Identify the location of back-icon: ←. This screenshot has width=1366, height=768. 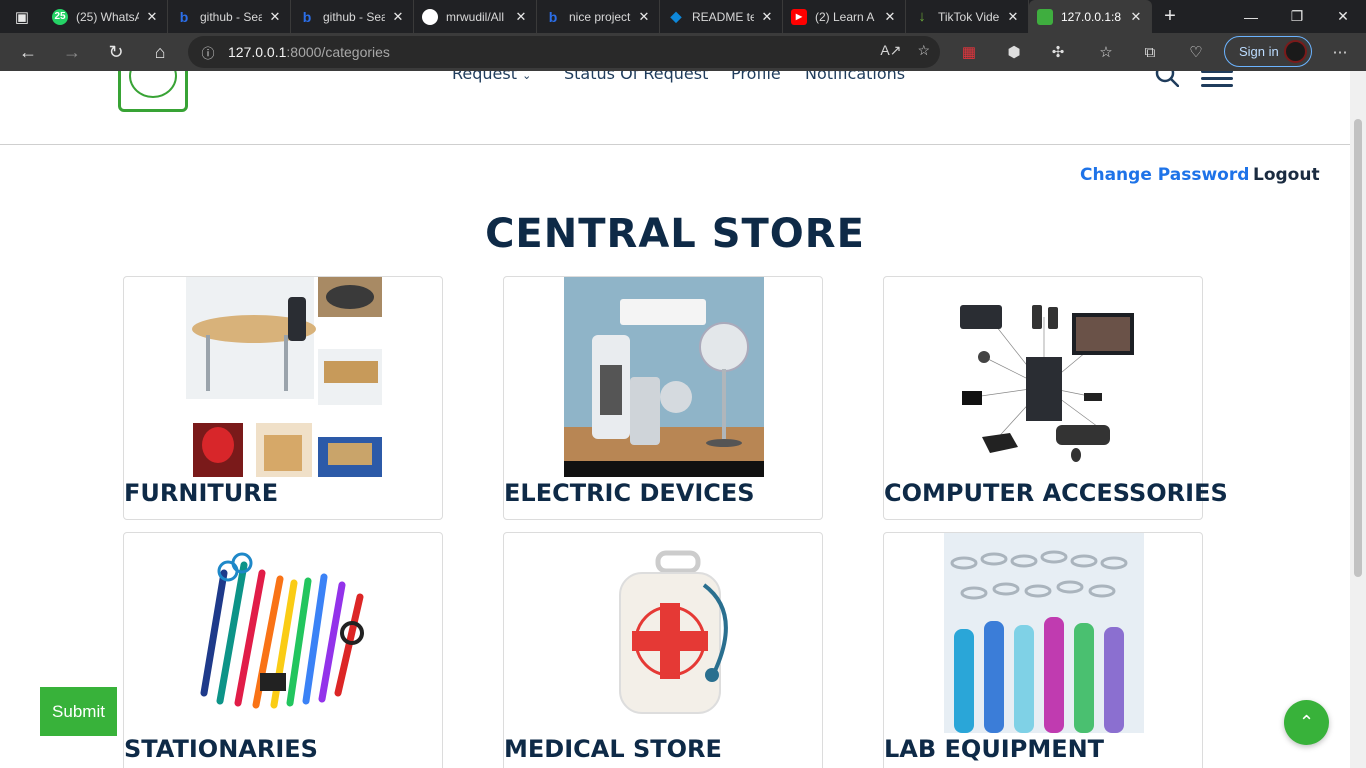
(28, 52).